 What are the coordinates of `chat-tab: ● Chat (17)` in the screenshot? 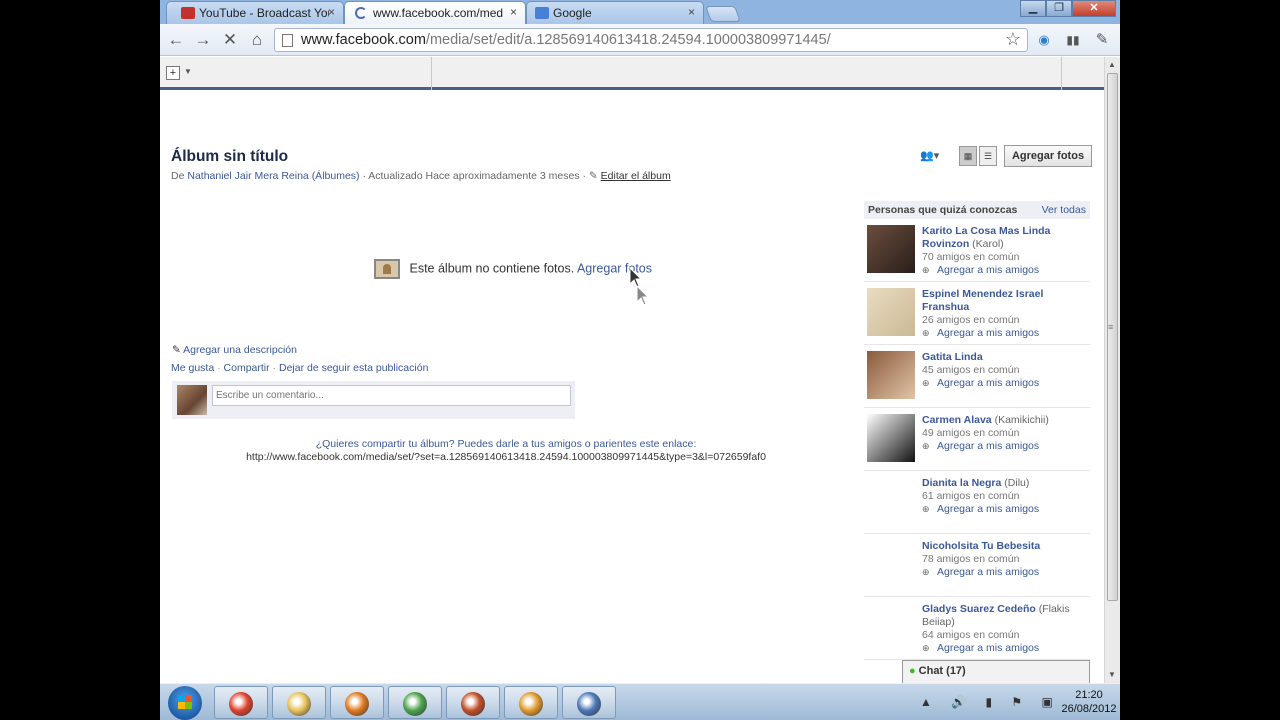 It's located at (996, 671).